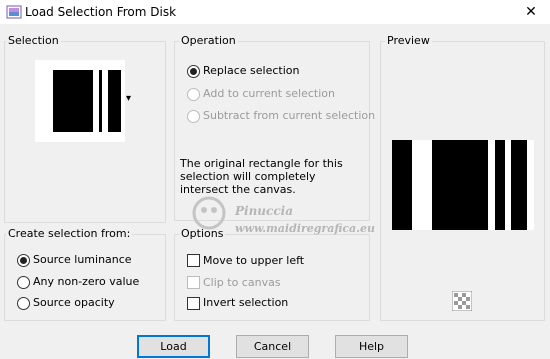  I want to click on selection-group-label: Selection, so click(33, 41).